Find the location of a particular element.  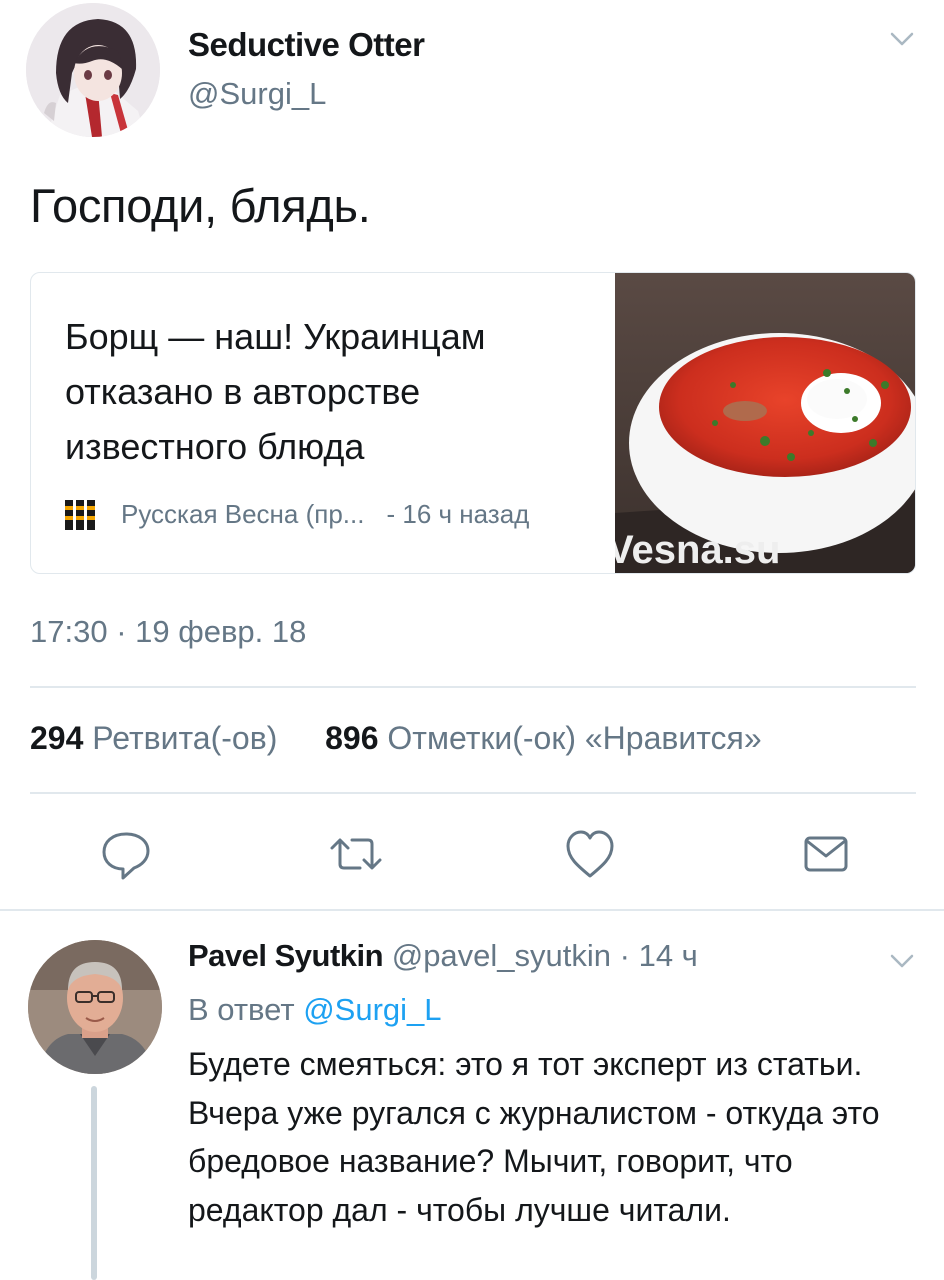

tweet-separator is located at coordinates (472, 910).